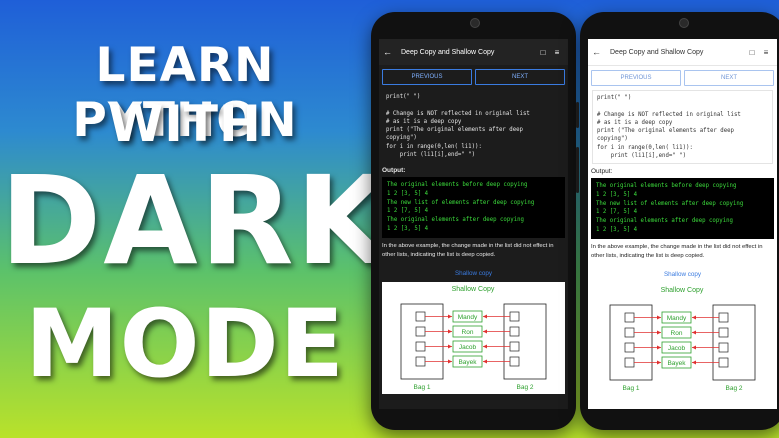  Describe the element at coordinates (577, 115) in the screenshot. I see `power-button` at that location.